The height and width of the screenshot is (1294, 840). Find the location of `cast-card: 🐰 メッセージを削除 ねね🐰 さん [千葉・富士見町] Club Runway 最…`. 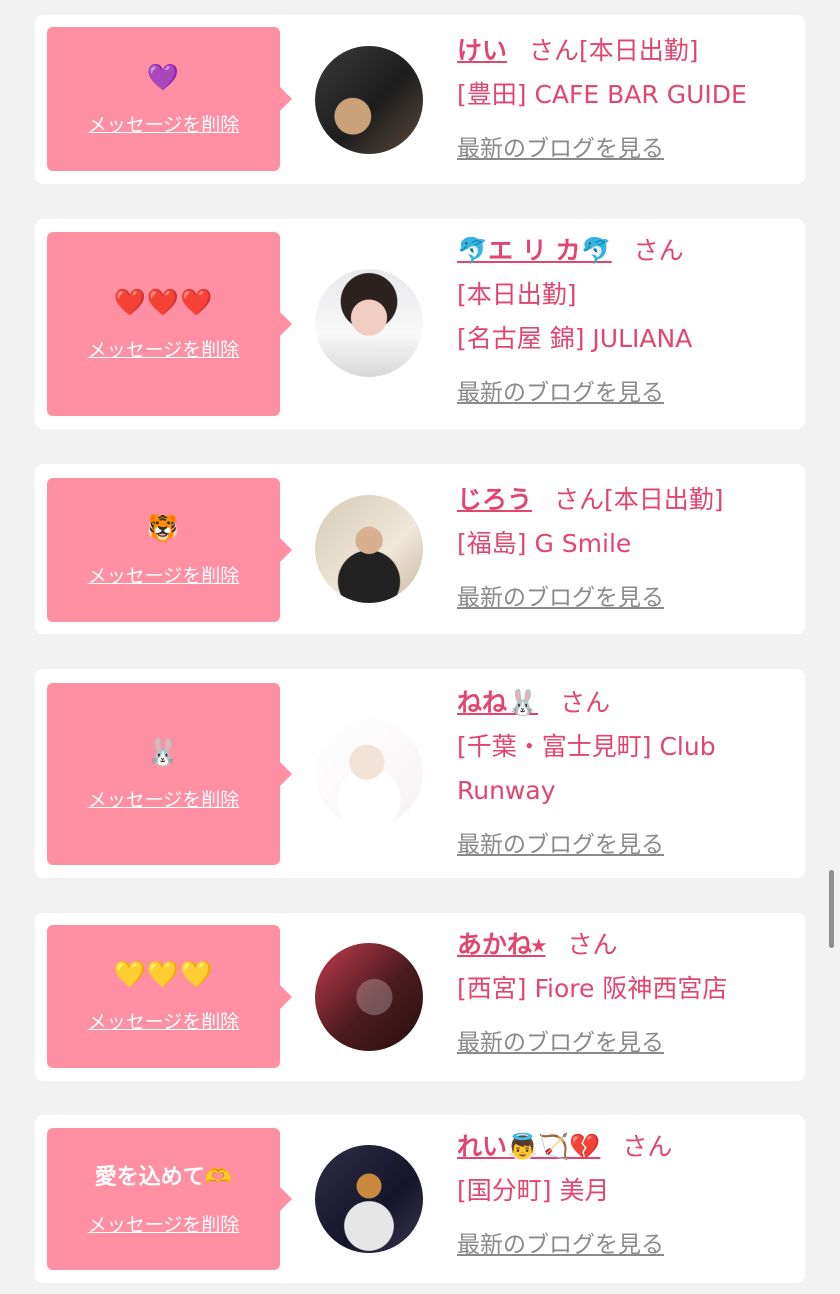

cast-card: 🐰 メッセージを削除 ねね🐰 さん [千葉・富士見町] Club Runway 最… is located at coordinates (420, 773).